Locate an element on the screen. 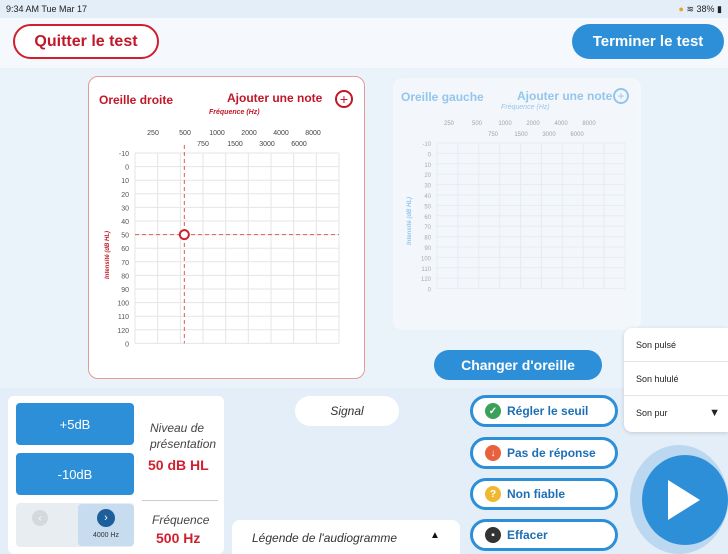 The height and width of the screenshot is (554, 728). set-threshold-button: ✓ Régler le seuil is located at coordinates (544, 411).